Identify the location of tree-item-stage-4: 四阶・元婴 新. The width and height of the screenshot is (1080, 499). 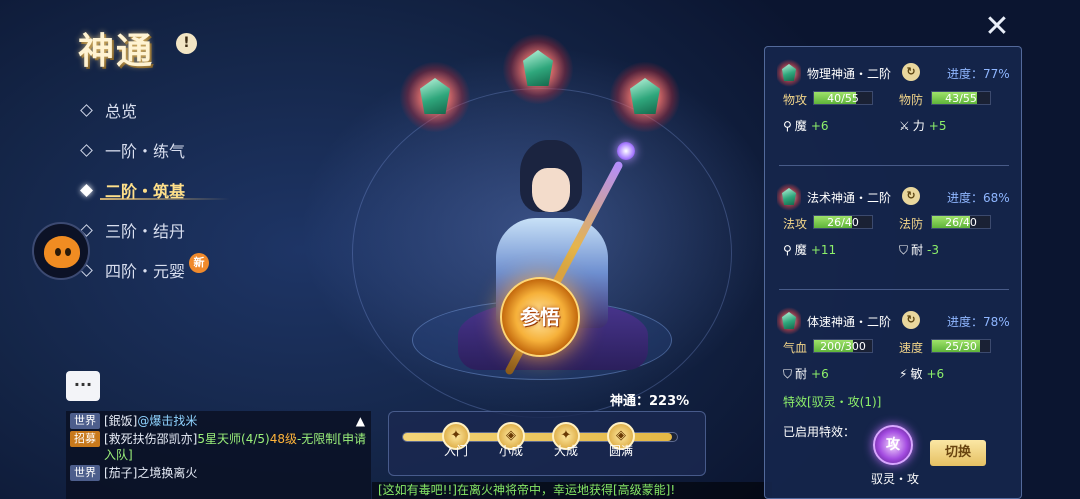
(178, 270).